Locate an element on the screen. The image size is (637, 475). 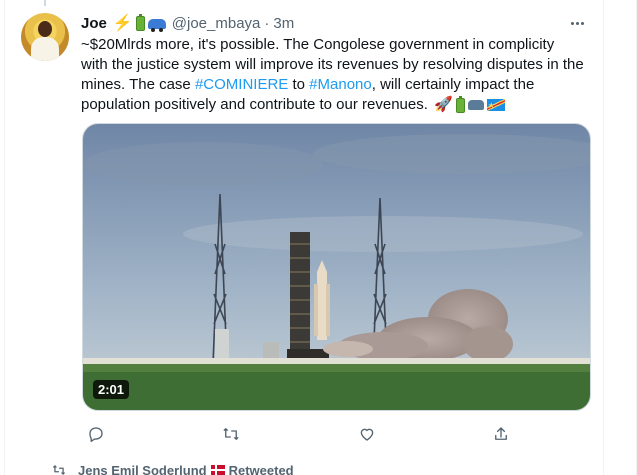
hashtag-link: #COMINIERE is located at coordinates (241, 84).